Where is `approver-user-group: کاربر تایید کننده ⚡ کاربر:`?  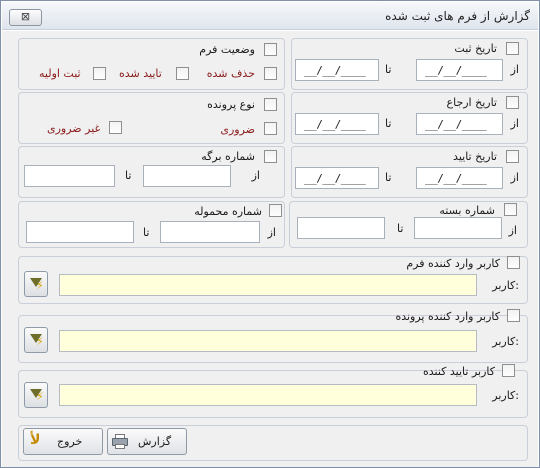
approver-user-group: کاربر تایید کننده ⚡ کاربر: is located at coordinates (273, 391).